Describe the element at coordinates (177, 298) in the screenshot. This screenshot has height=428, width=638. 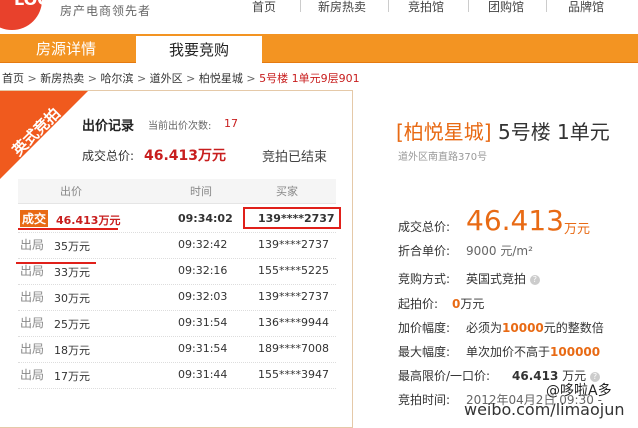
I see `table-row: 出局 30万元 09:32:03 139****2737` at that location.